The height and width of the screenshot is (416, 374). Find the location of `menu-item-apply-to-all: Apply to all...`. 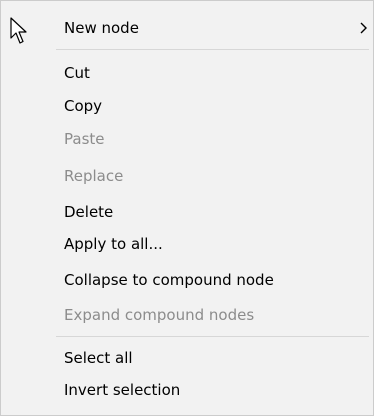

menu-item-apply-to-all: Apply to all... is located at coordinates (187, 244).